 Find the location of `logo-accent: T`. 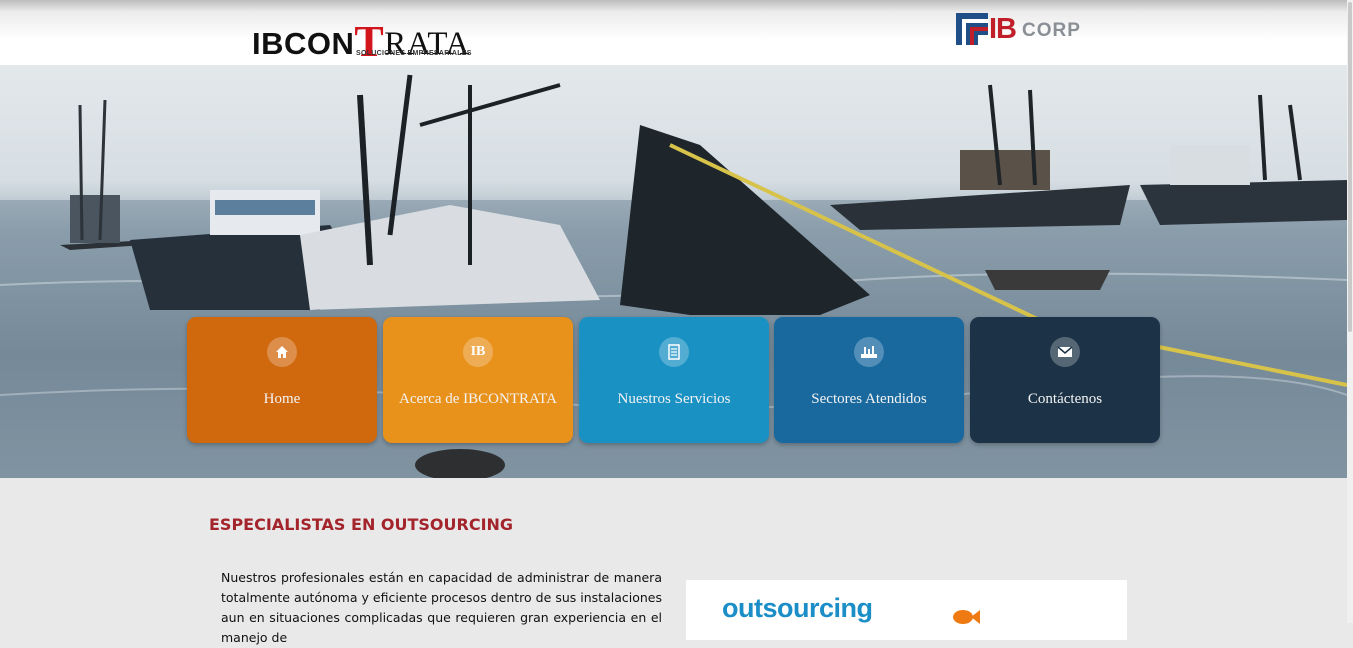

logo-accent: T is located at coordinates (369, 41).